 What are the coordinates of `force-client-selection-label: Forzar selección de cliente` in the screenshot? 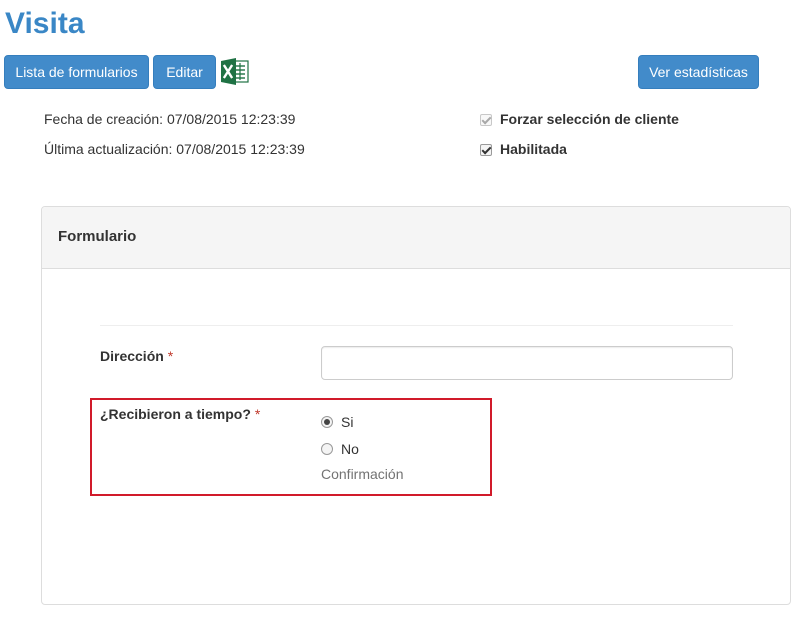 It's located at (589, 119).